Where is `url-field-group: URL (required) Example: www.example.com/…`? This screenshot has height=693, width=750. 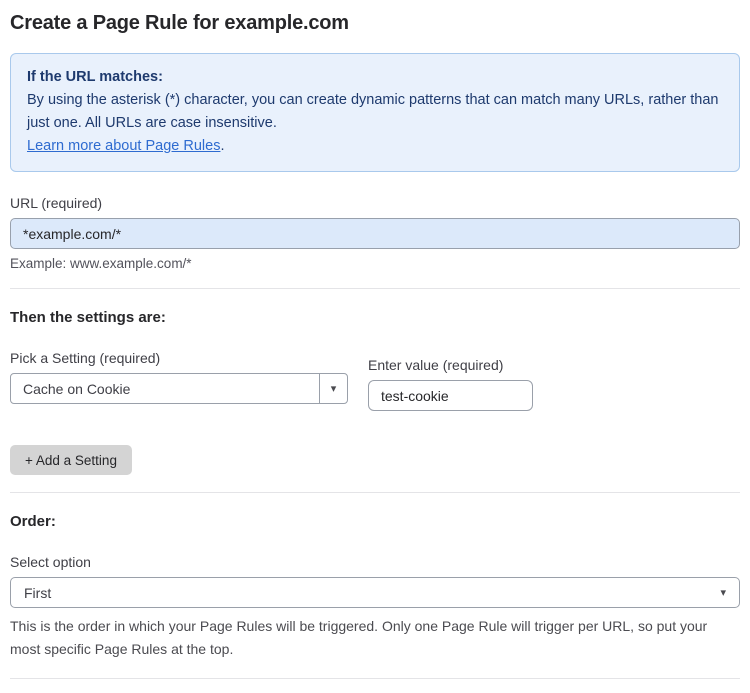
url-field-group: URL (required) Example: www.example.com/… is located at coordinates (375, 233).